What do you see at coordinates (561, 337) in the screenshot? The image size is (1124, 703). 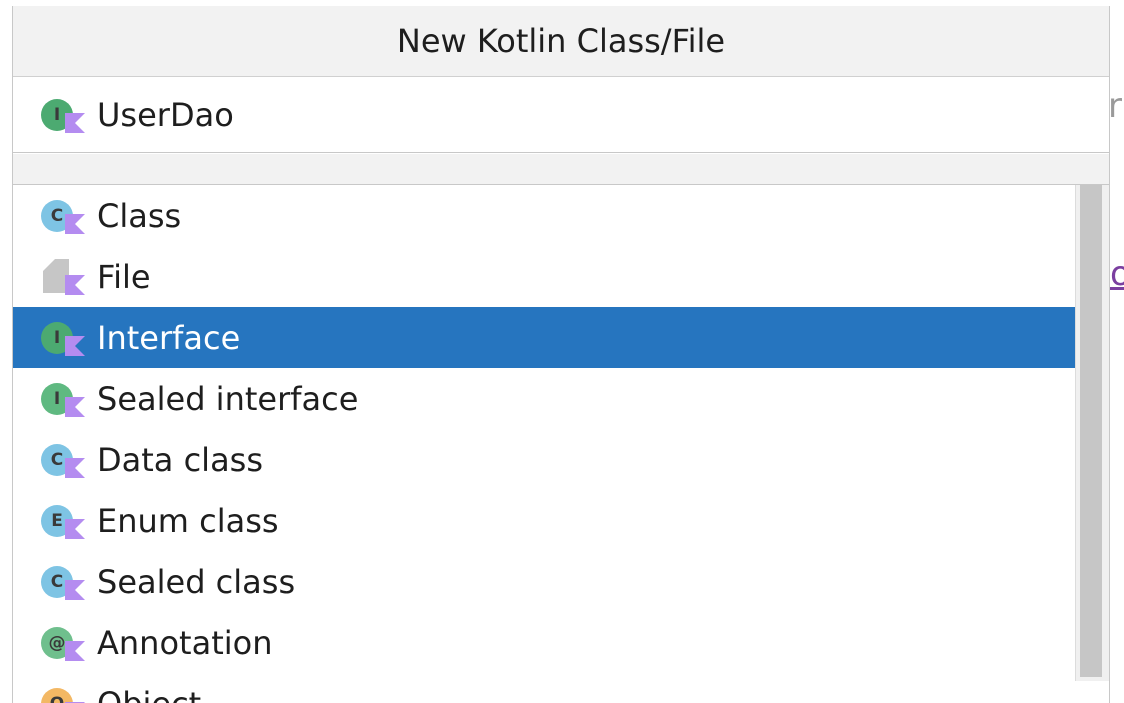 I see `kind-item-interface: I Interface` at bounding box center [561, 337].